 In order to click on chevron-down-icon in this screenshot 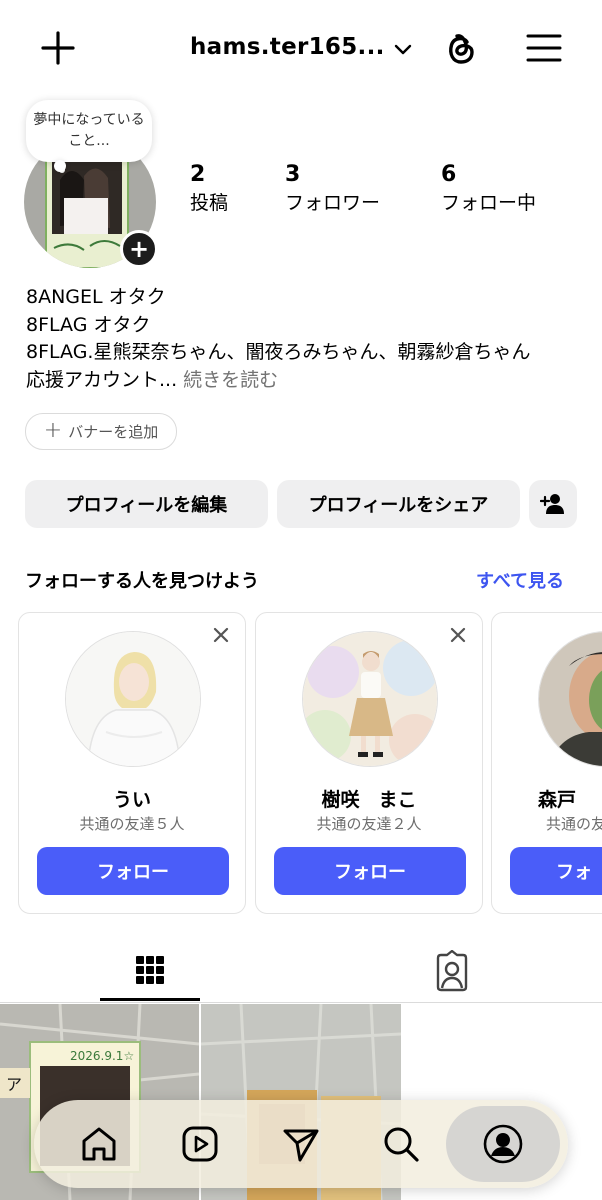, I will do `click(403, 49)`.